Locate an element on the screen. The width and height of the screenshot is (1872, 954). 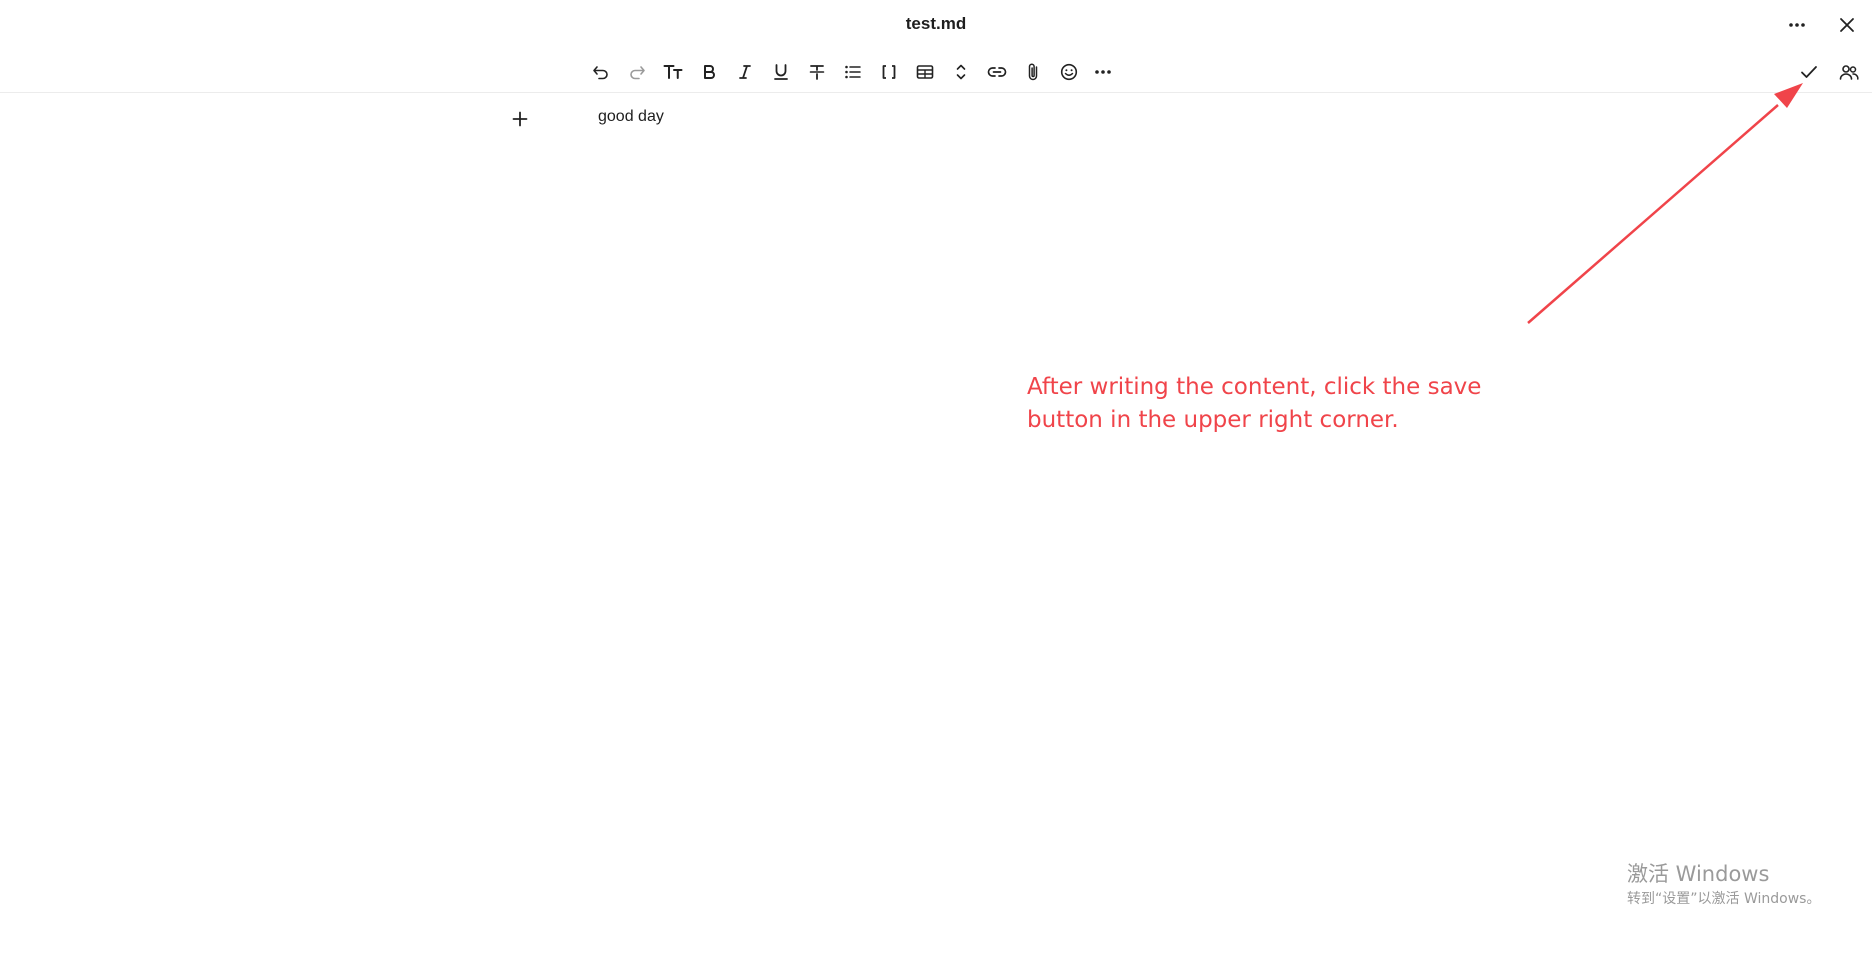
formatting-toolbar is located at coordinates (936, 72).